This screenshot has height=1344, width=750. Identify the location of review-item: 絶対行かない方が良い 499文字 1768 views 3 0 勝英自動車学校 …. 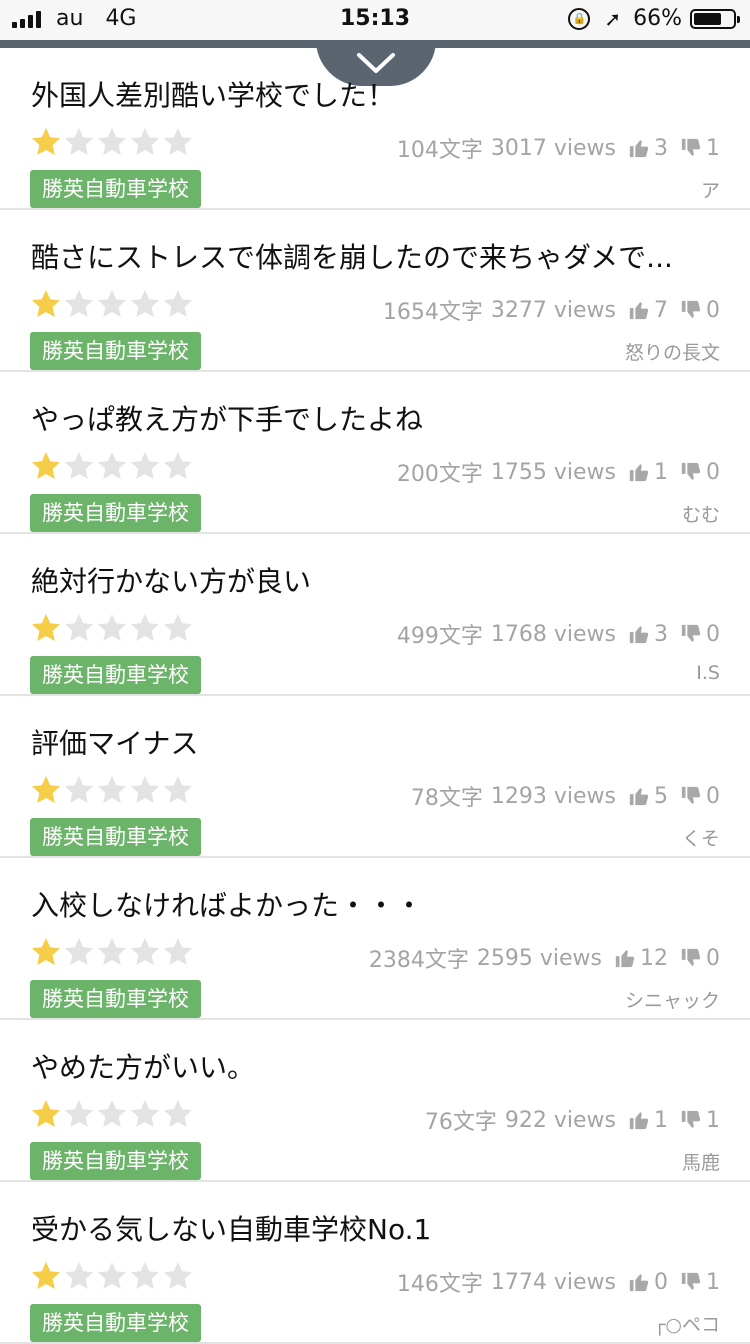
(375, 615).